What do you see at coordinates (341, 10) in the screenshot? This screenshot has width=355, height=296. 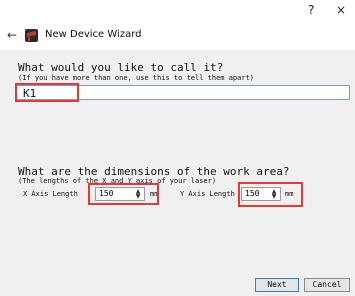 I see `close-button: ×` at bounding box center [341, 10].